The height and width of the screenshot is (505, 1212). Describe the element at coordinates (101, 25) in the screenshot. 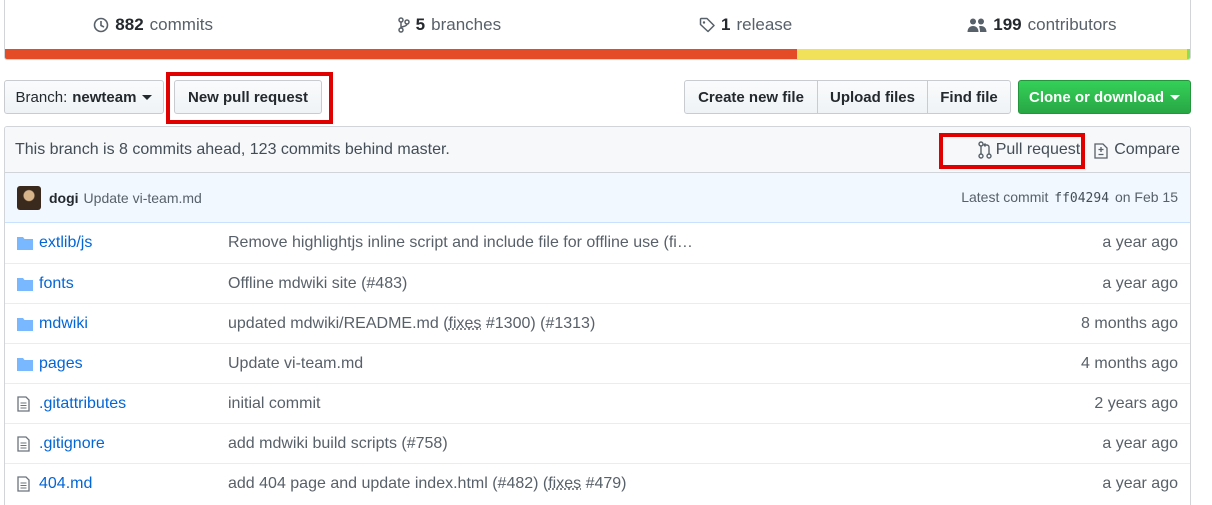

I see `history-icon` at that location.